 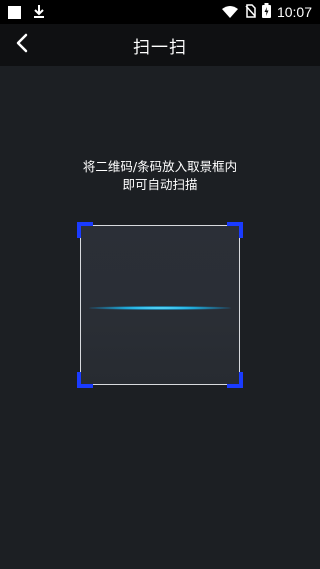 I want to click on scan-line, so click(x=160, y=308).